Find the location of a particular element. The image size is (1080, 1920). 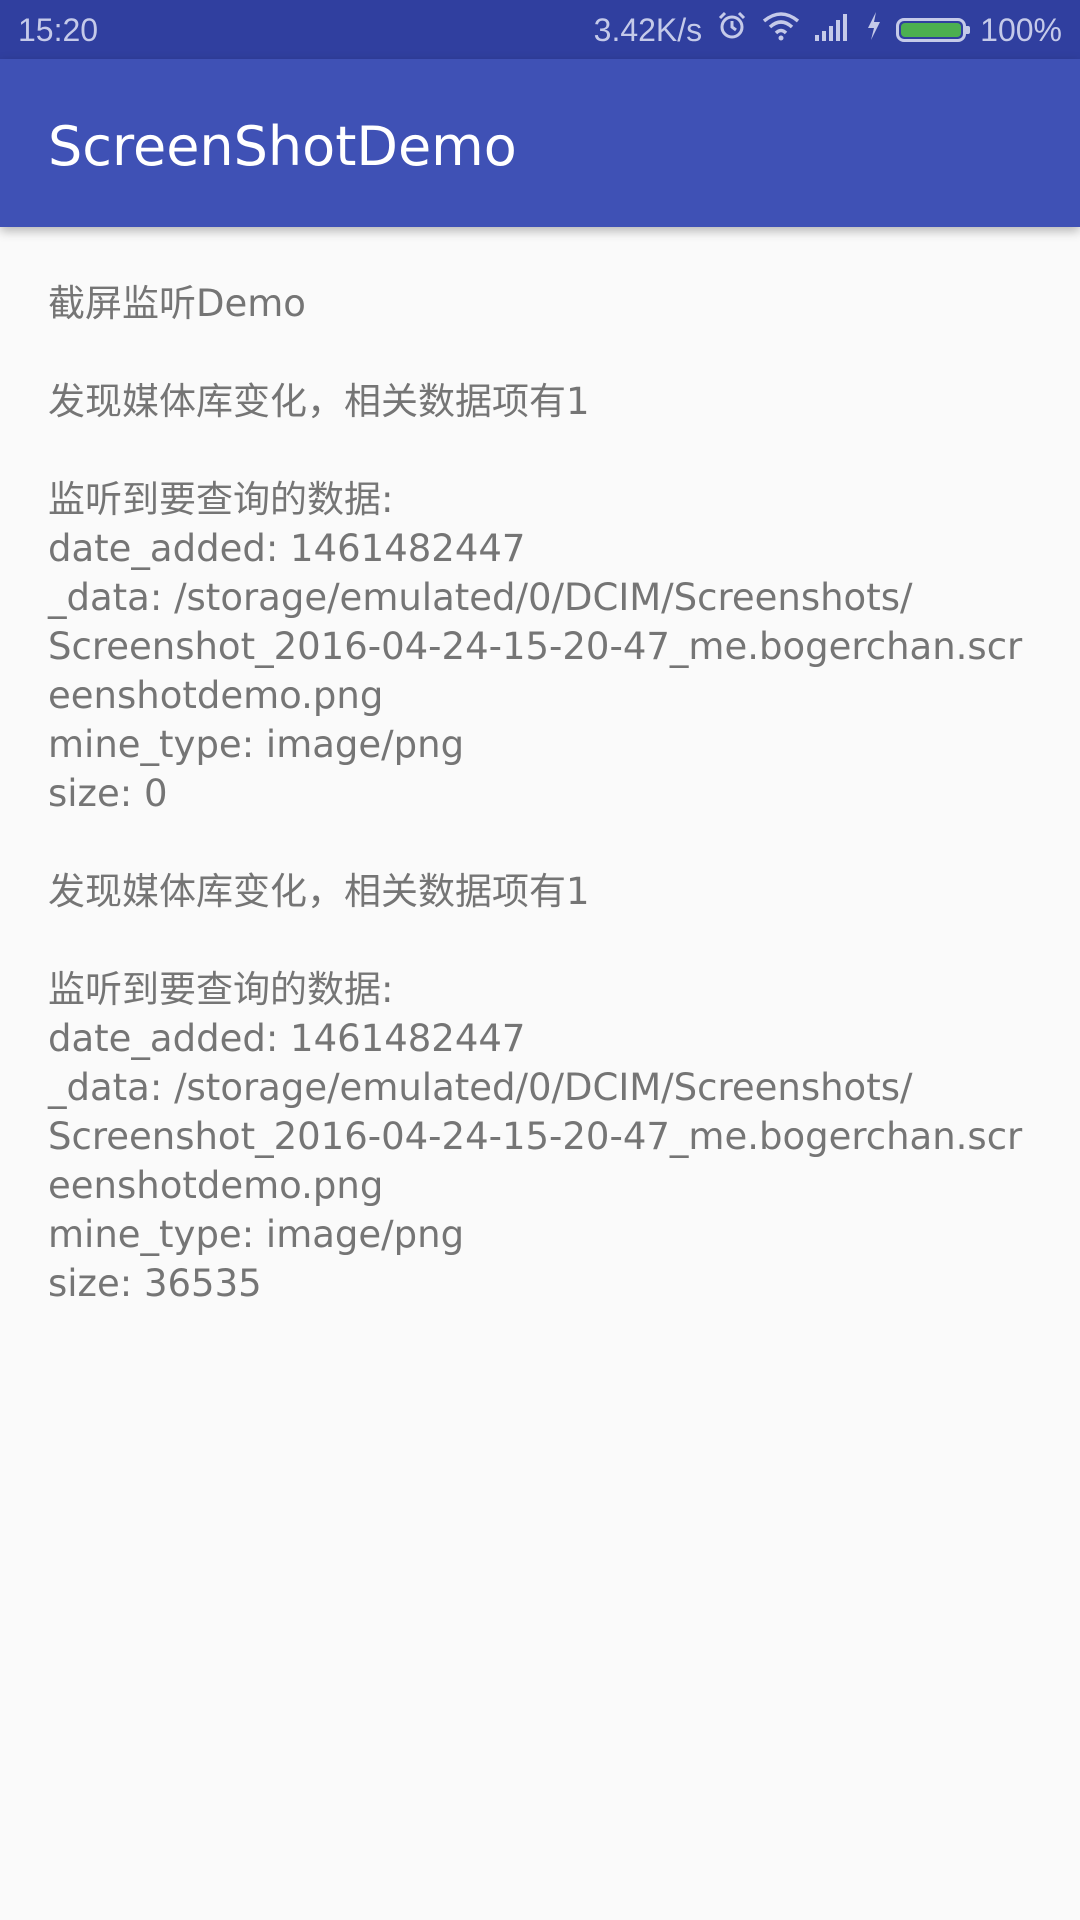

status-bar: 15:20 3.42K/s 100% is located at coordinates (540, 29).